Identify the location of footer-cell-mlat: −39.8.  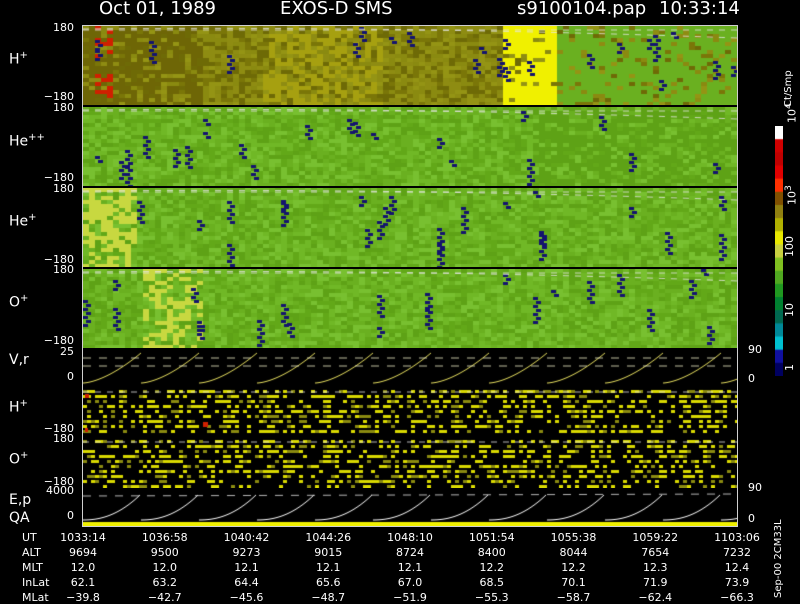
(83, 597).